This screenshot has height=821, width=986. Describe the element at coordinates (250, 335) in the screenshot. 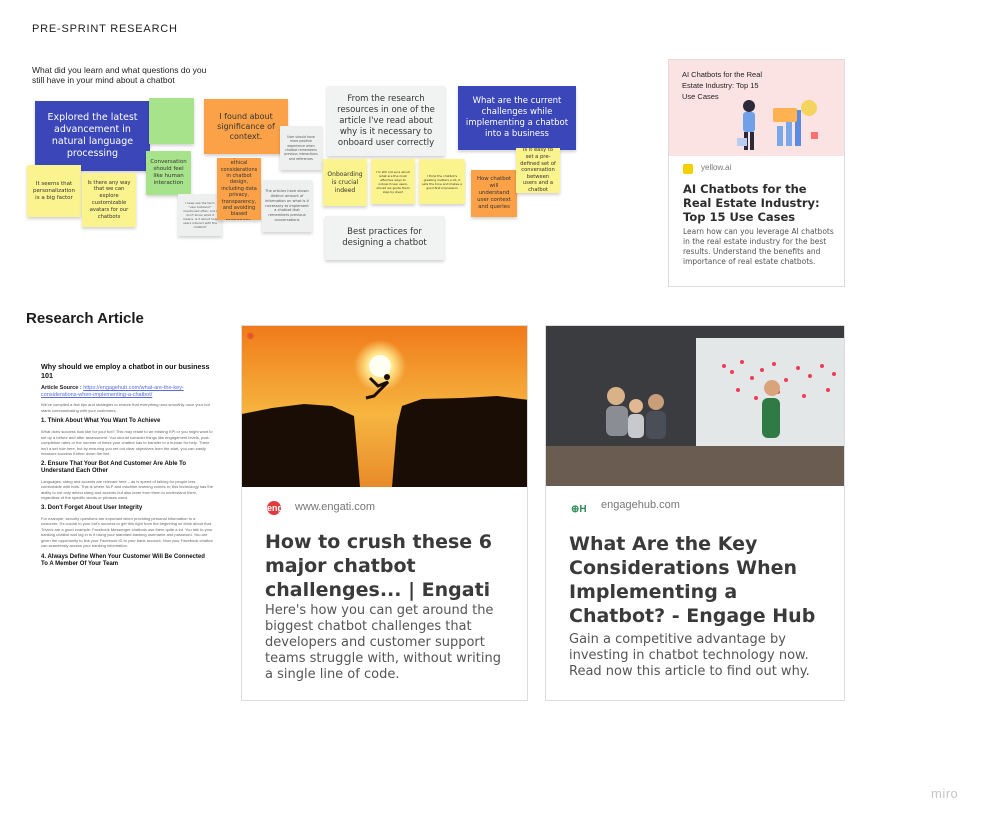

I see `engati-logo-icon: ◉` at that location.